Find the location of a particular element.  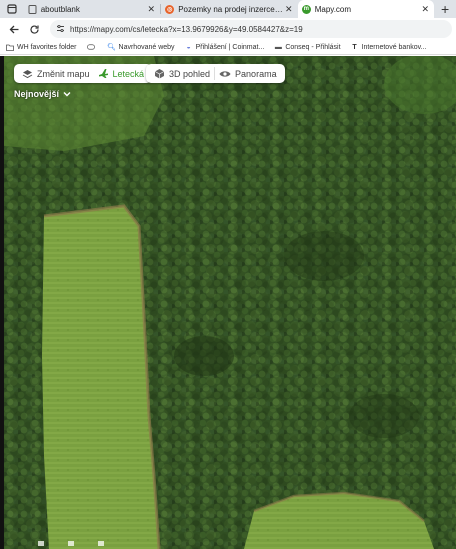

view-3d-button: 3D pohled is located at coordinates (182, 73).